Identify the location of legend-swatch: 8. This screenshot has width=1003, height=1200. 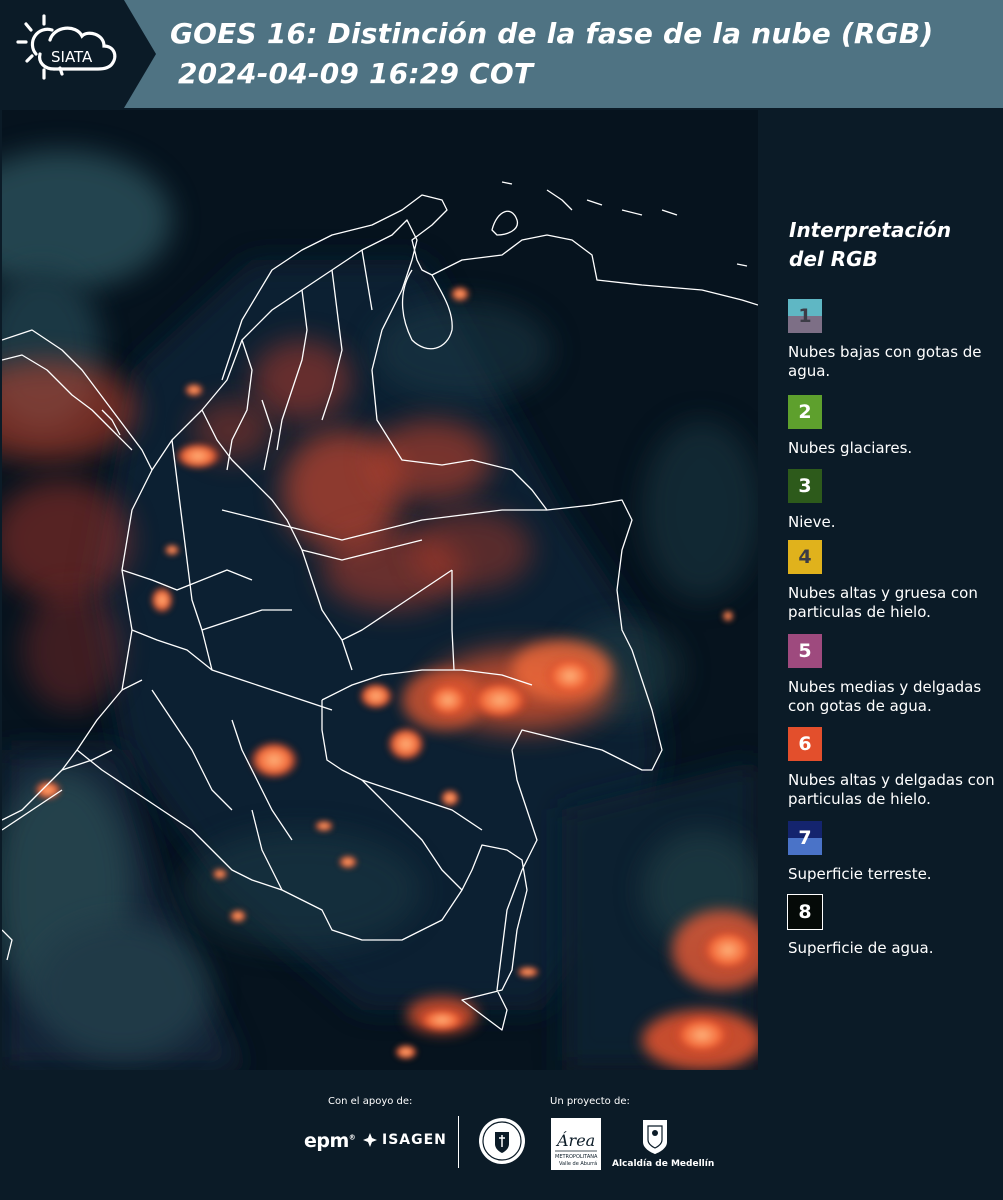
(805, 912).